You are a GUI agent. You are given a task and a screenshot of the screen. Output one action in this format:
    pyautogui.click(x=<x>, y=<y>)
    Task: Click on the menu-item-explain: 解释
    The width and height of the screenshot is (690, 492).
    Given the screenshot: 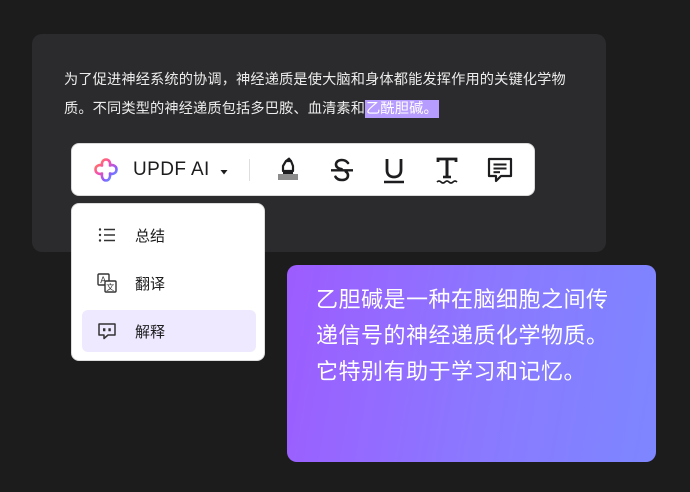 What is the action you would take?
    pyautogui.click(x=169, y=331)
    